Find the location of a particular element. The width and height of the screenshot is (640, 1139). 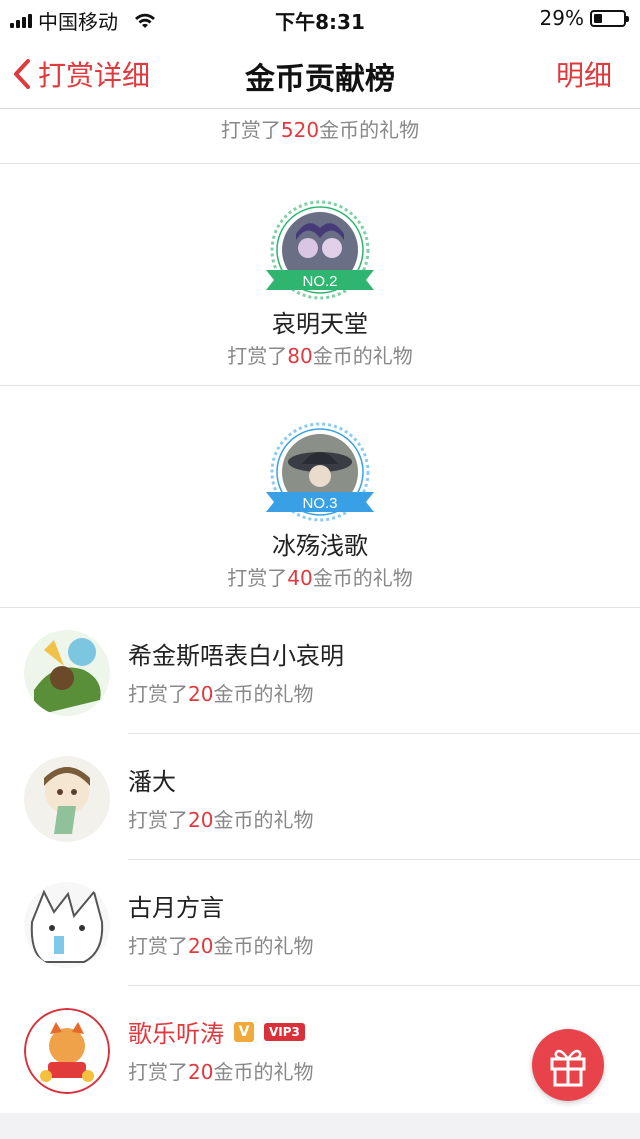

rank-1-partial-gift: 打赏了520金币的礼物 is located at coordinates (320, 136).